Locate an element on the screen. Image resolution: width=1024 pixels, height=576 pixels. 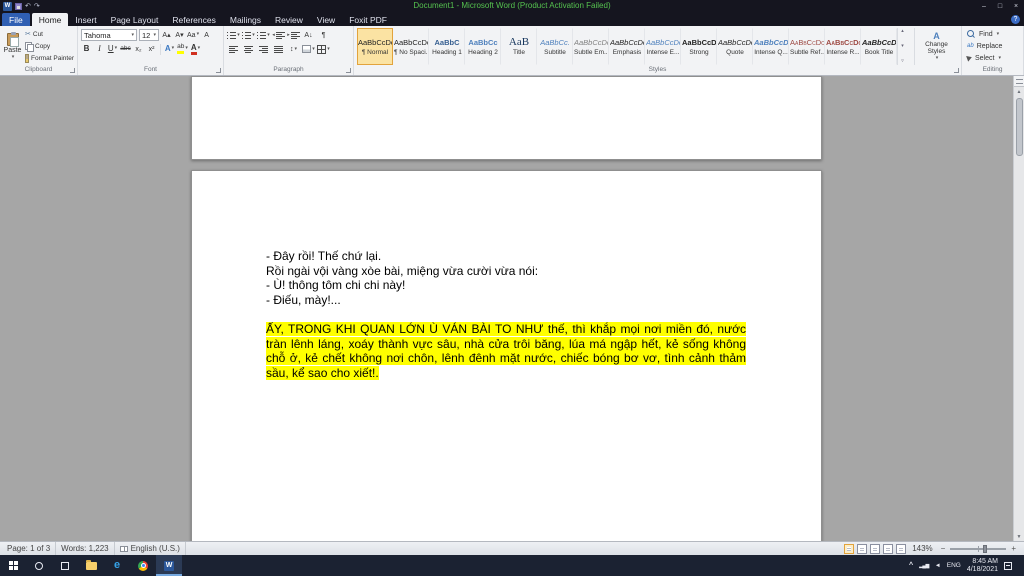
cut-button: ✂ Cut is located at coordinates (49, 34).